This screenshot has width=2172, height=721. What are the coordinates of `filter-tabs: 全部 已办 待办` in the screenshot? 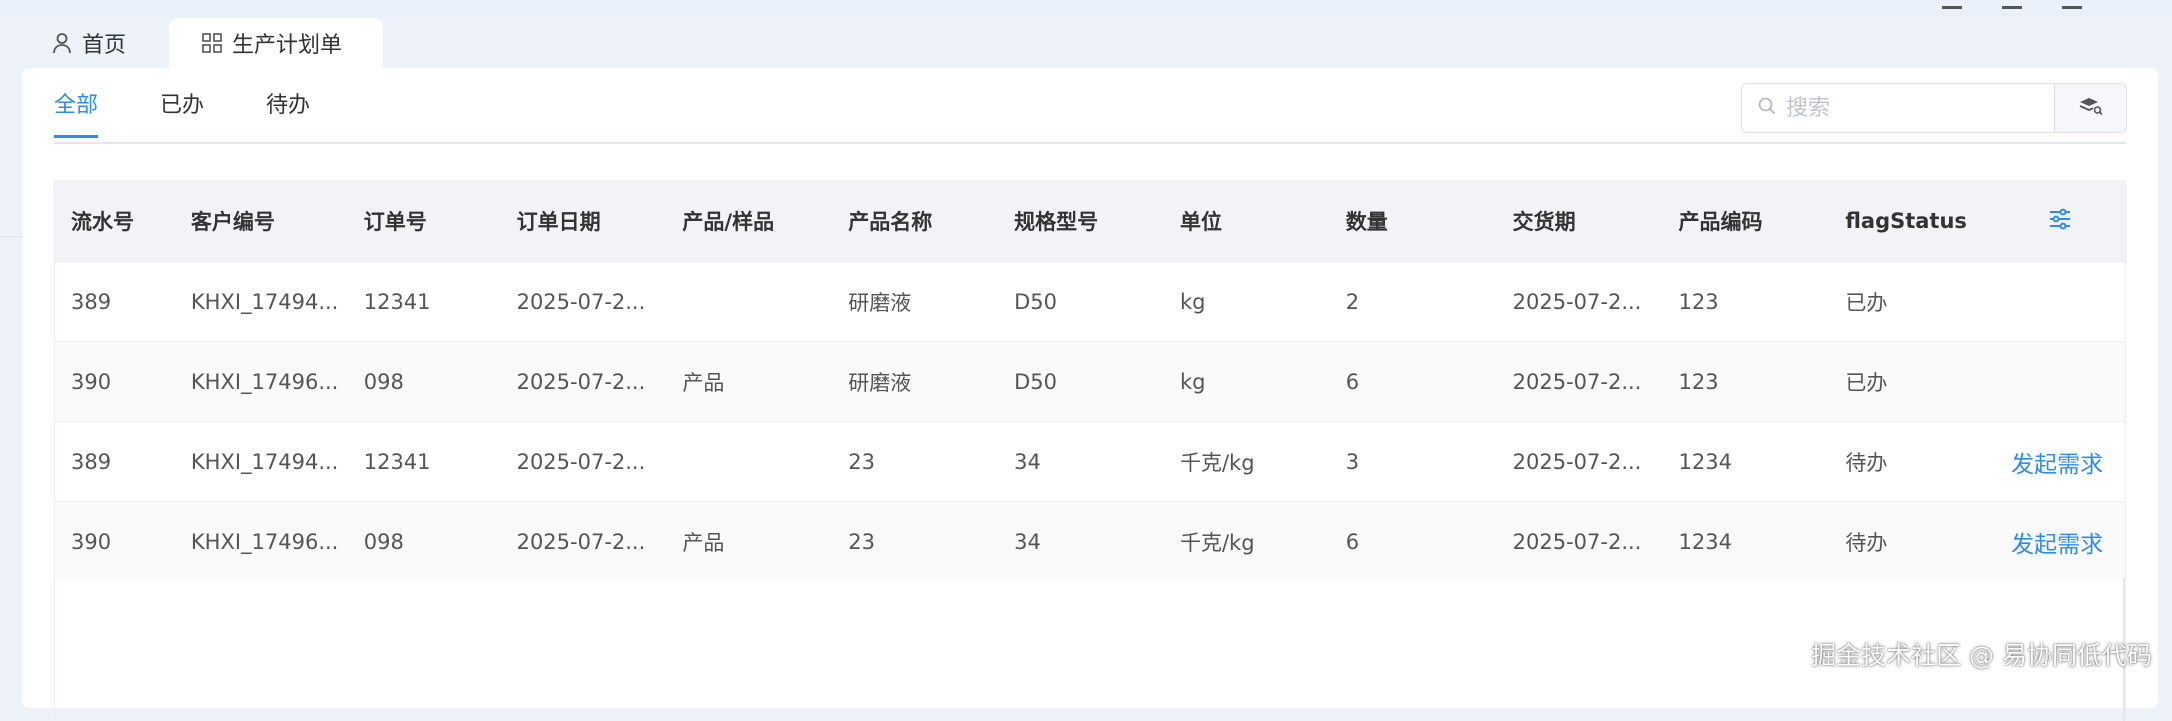 It's located at (182, 114).